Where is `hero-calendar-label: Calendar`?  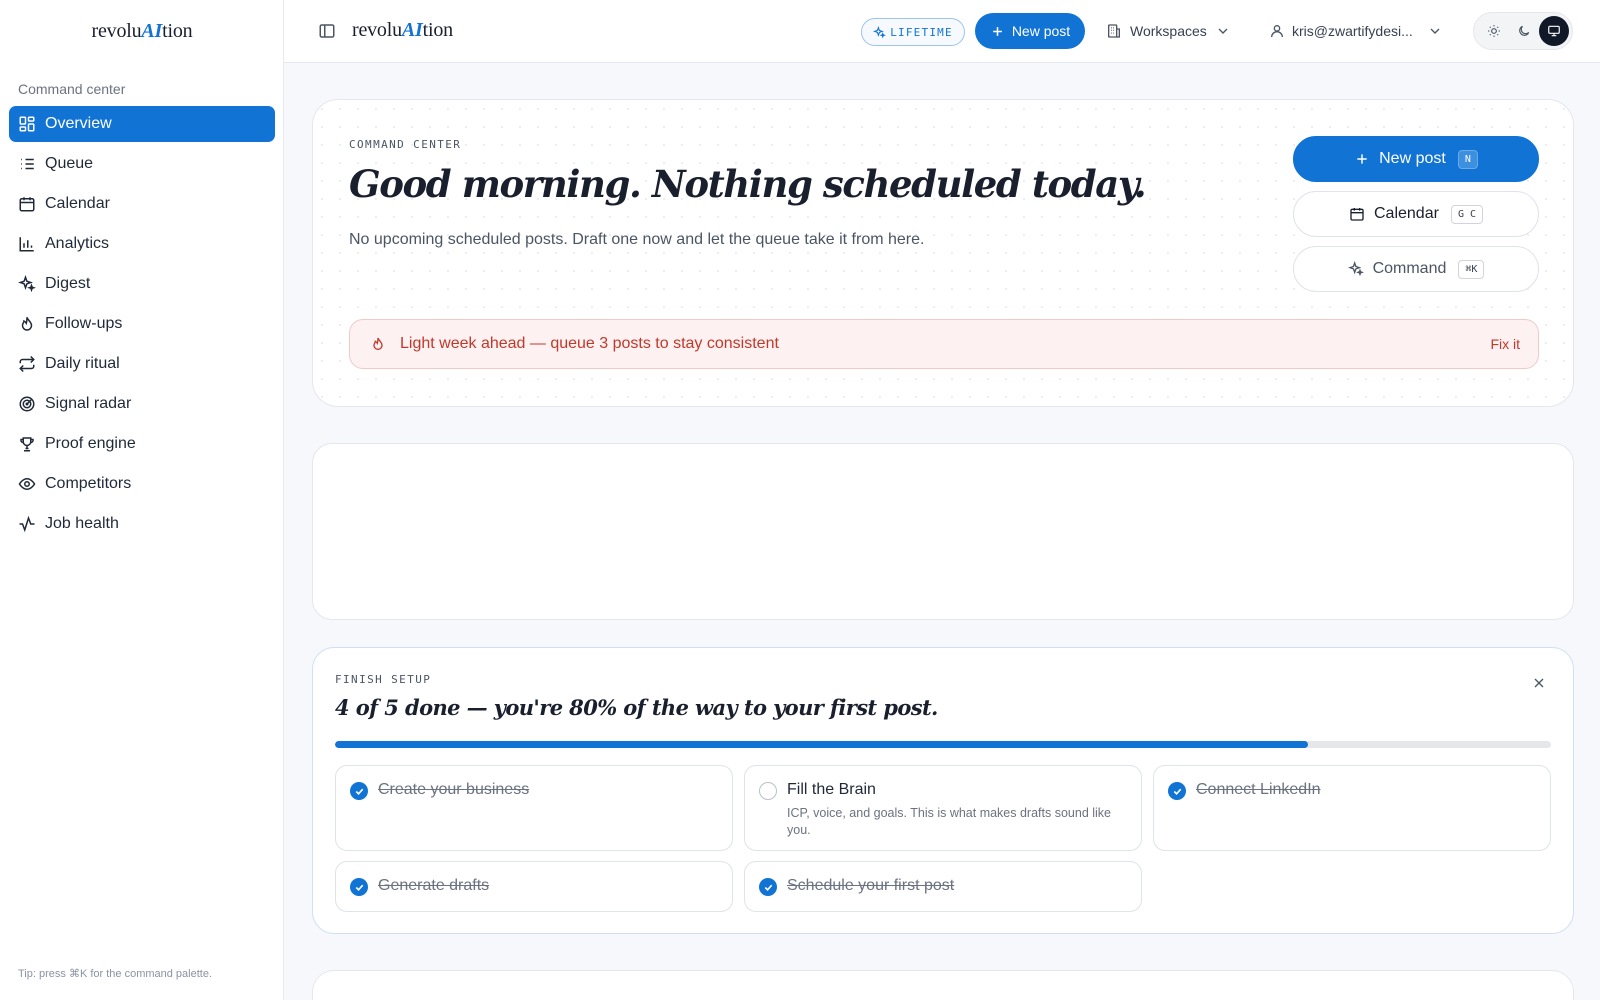
hero-calendar-label: Calendar is located at coordinates (1406, 213).